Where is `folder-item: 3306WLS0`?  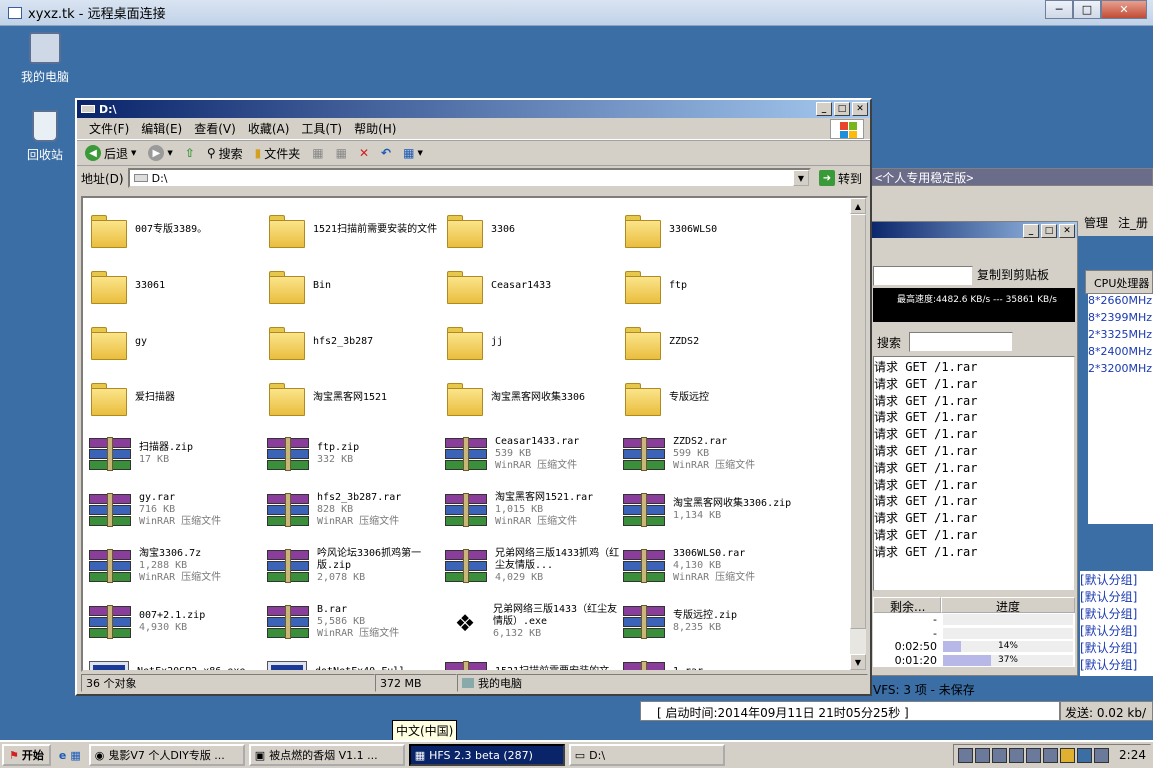
folder-item: 3306WLS0 is located at coordinates (712, 230).